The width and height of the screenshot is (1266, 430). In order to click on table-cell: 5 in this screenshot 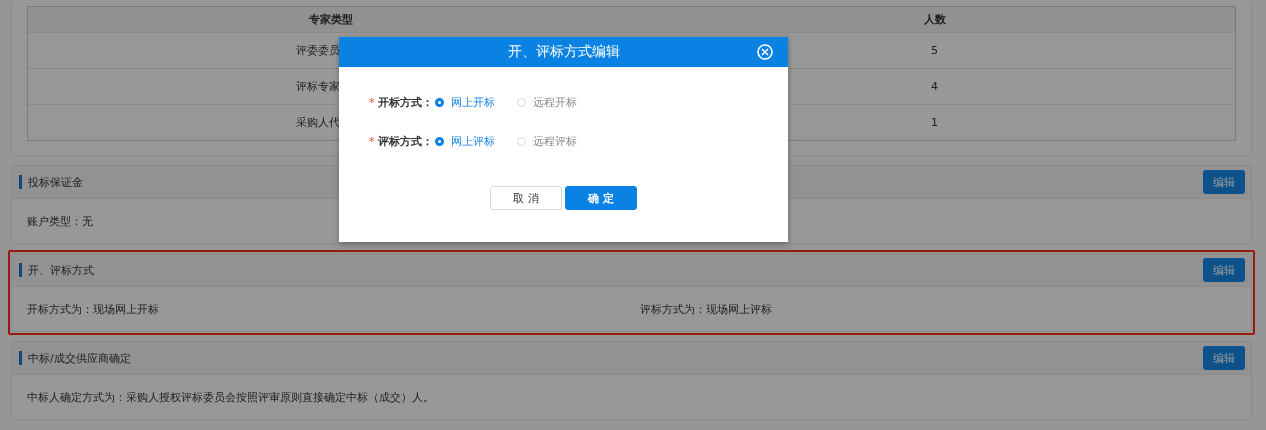, I will do `click(934, 50)`.